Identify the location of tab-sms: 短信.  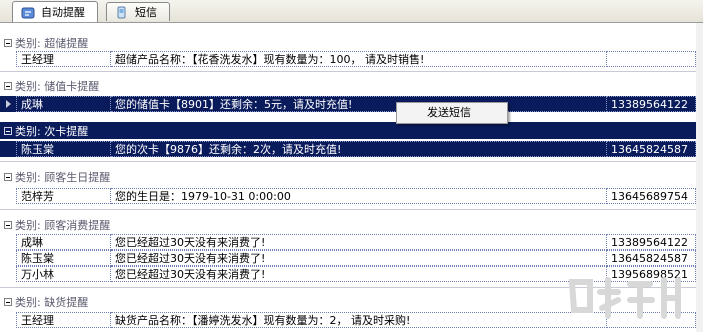
(138, 11).